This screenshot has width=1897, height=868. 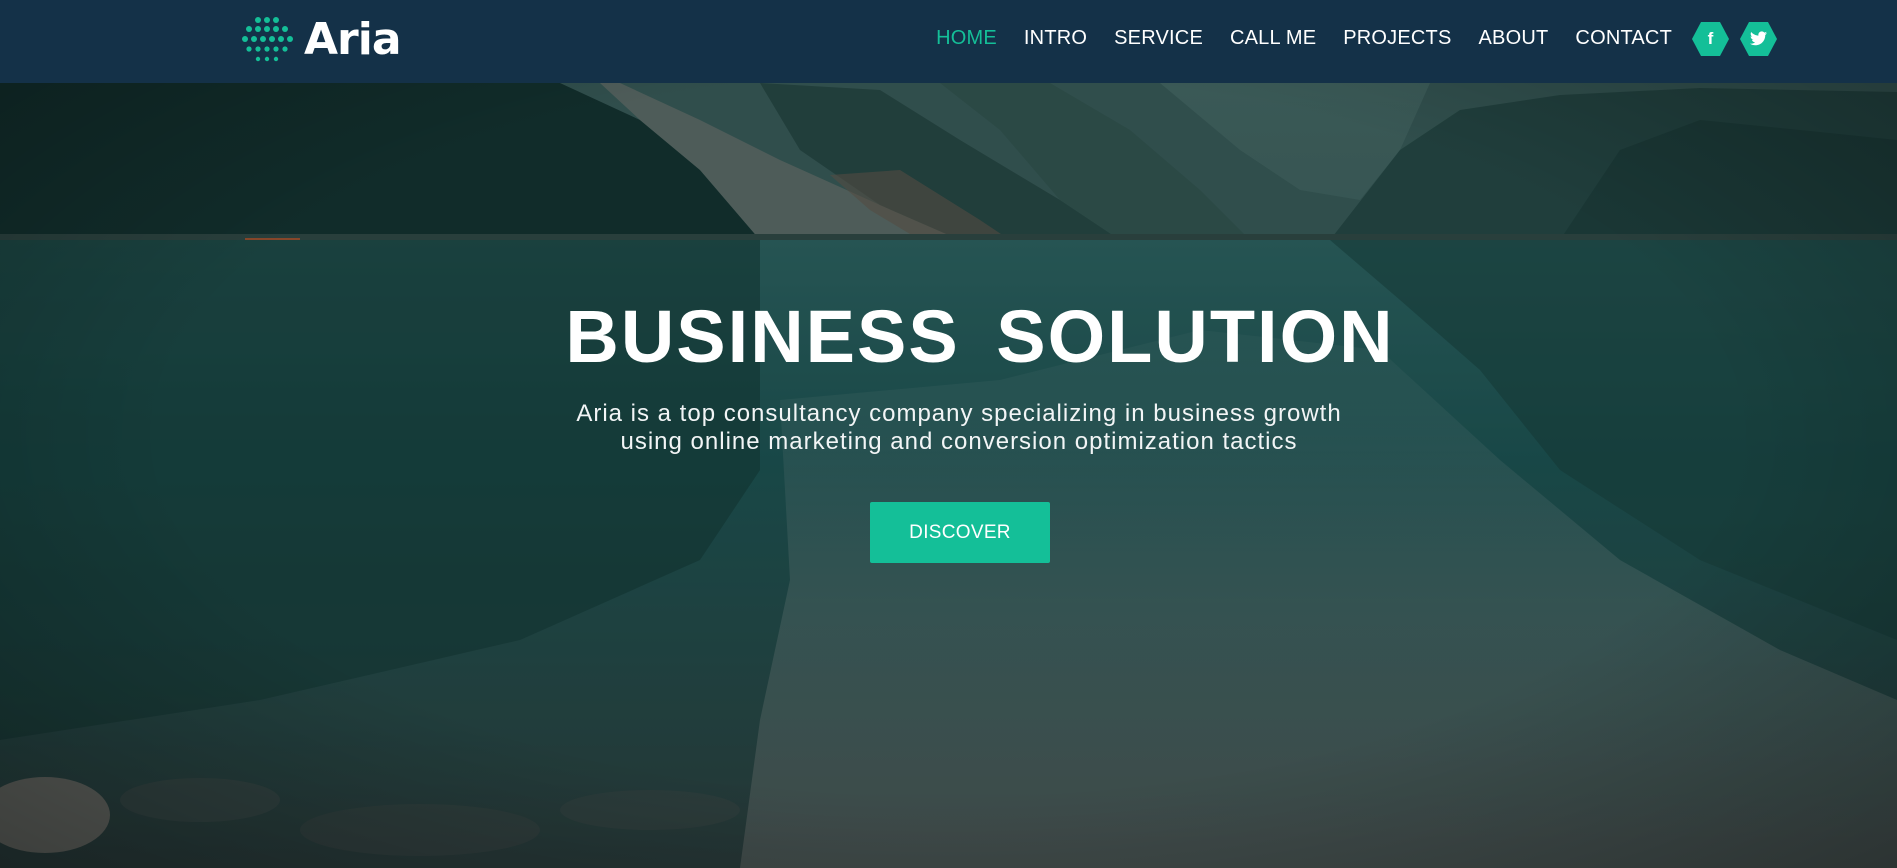 I want to click on nav-item-service: SERVICE, so click(x=1158, y=38).